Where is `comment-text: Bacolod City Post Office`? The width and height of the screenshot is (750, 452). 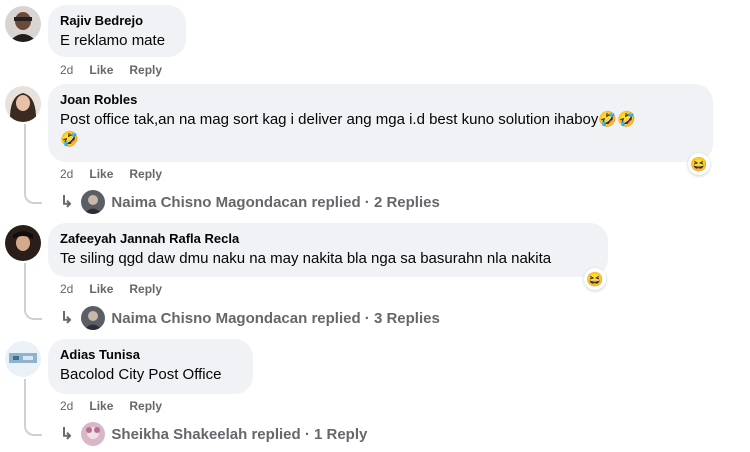 comment-text: Bacolod City Post Office is located at coordinates (141, 374).